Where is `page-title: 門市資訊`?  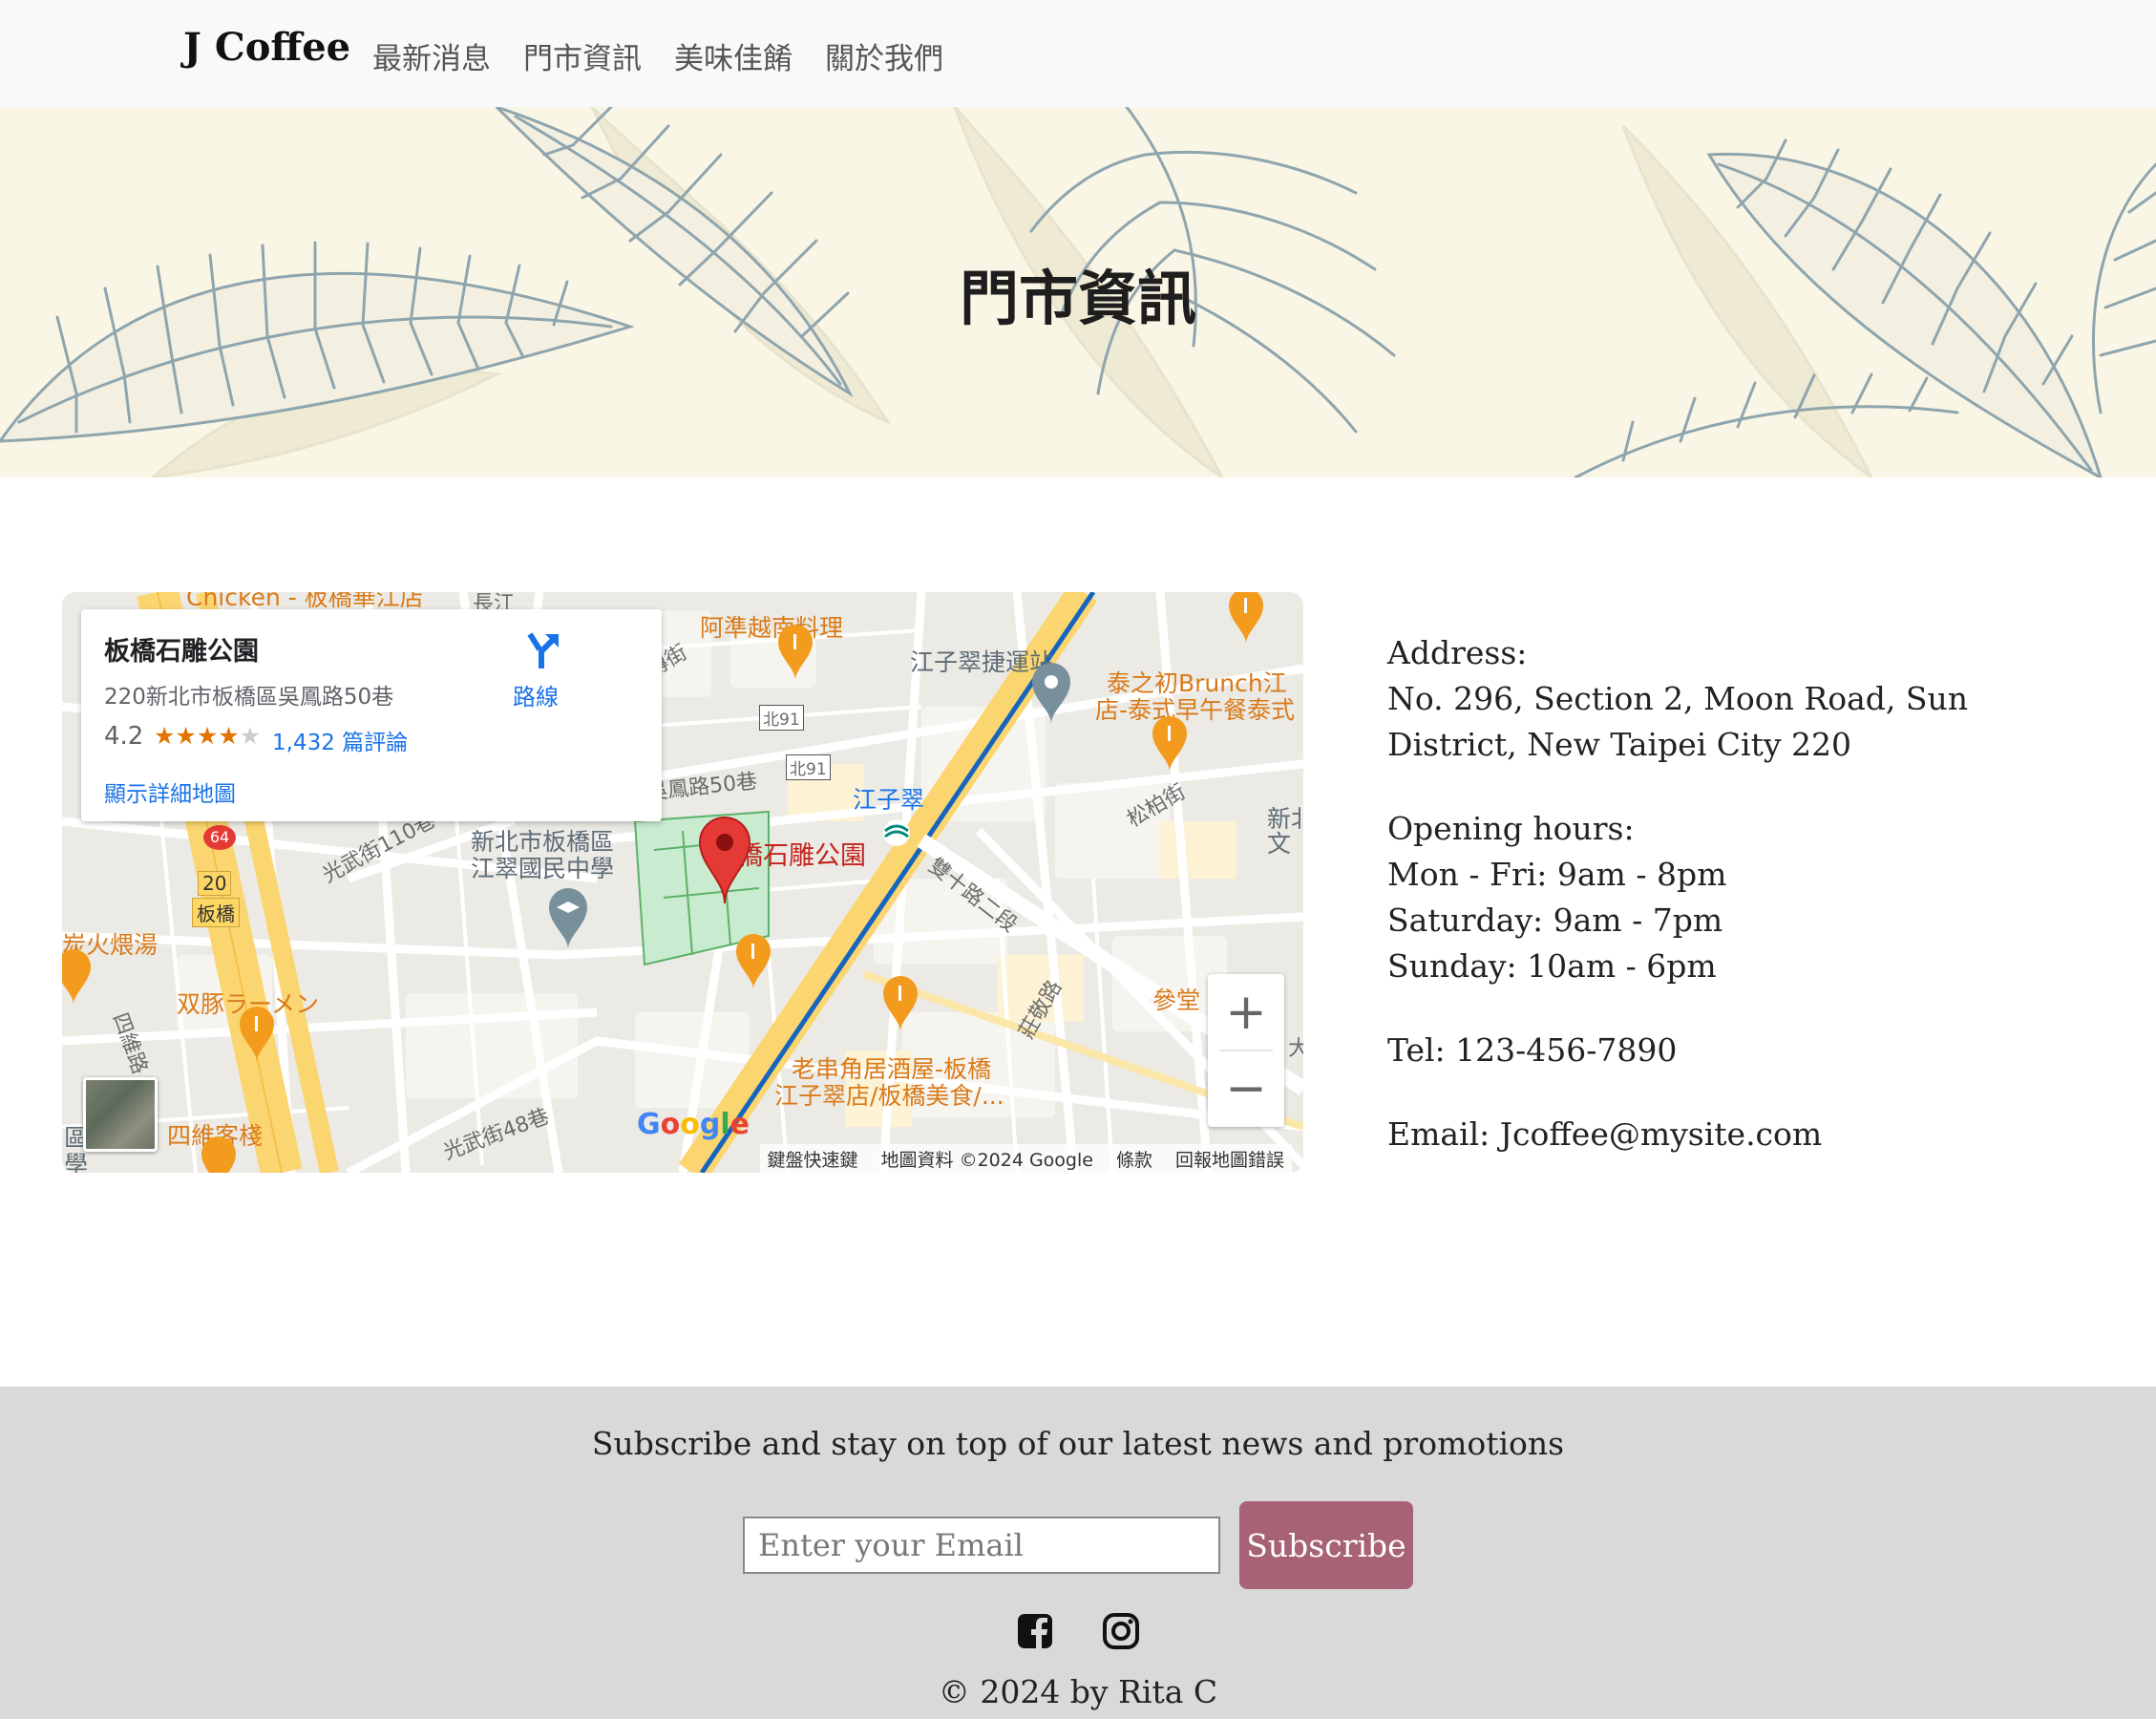
page-title: 門市資訊 is located at coordinates (1078, 298).